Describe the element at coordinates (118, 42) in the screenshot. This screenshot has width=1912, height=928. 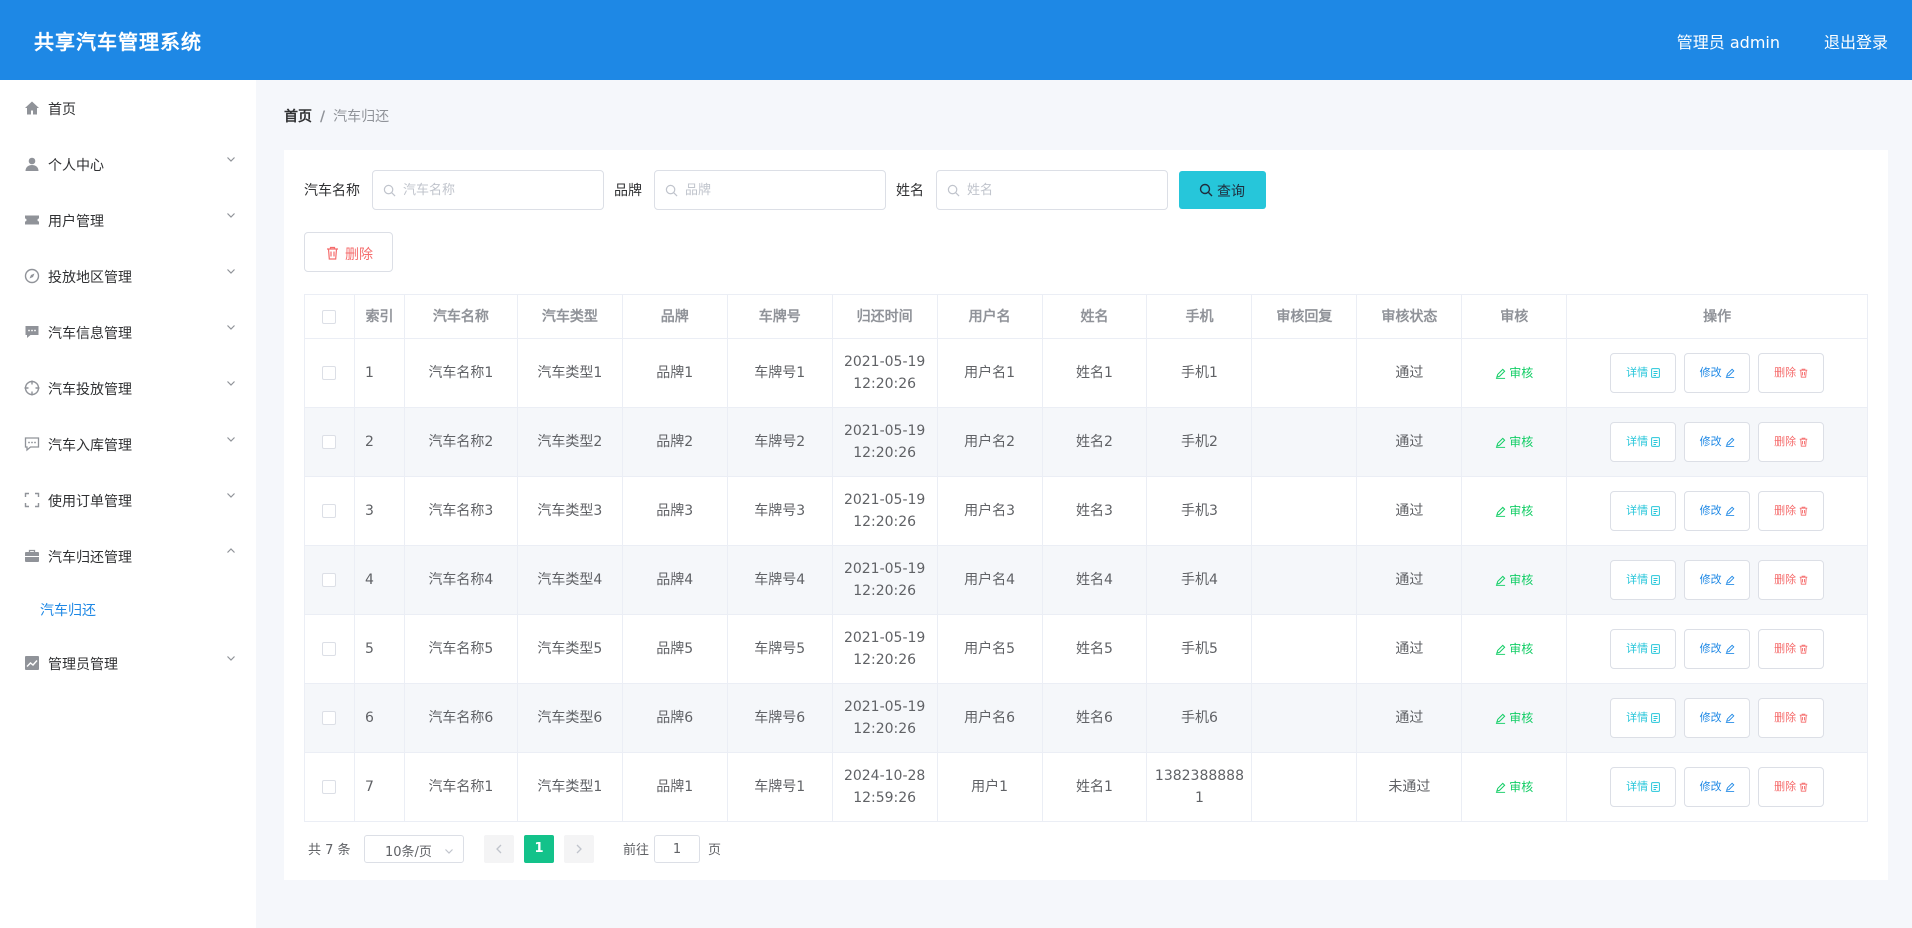
I see `app-title: 共享汽车管理系统` at that location.